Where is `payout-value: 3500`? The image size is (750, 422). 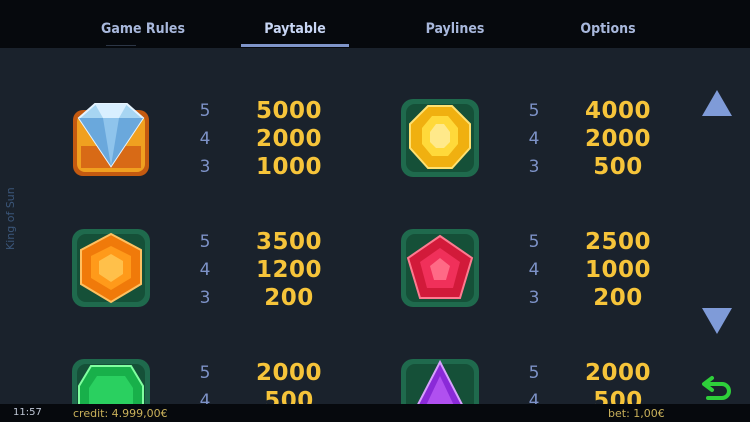 payout-value: 3500 is located at coordinates (288, 242).